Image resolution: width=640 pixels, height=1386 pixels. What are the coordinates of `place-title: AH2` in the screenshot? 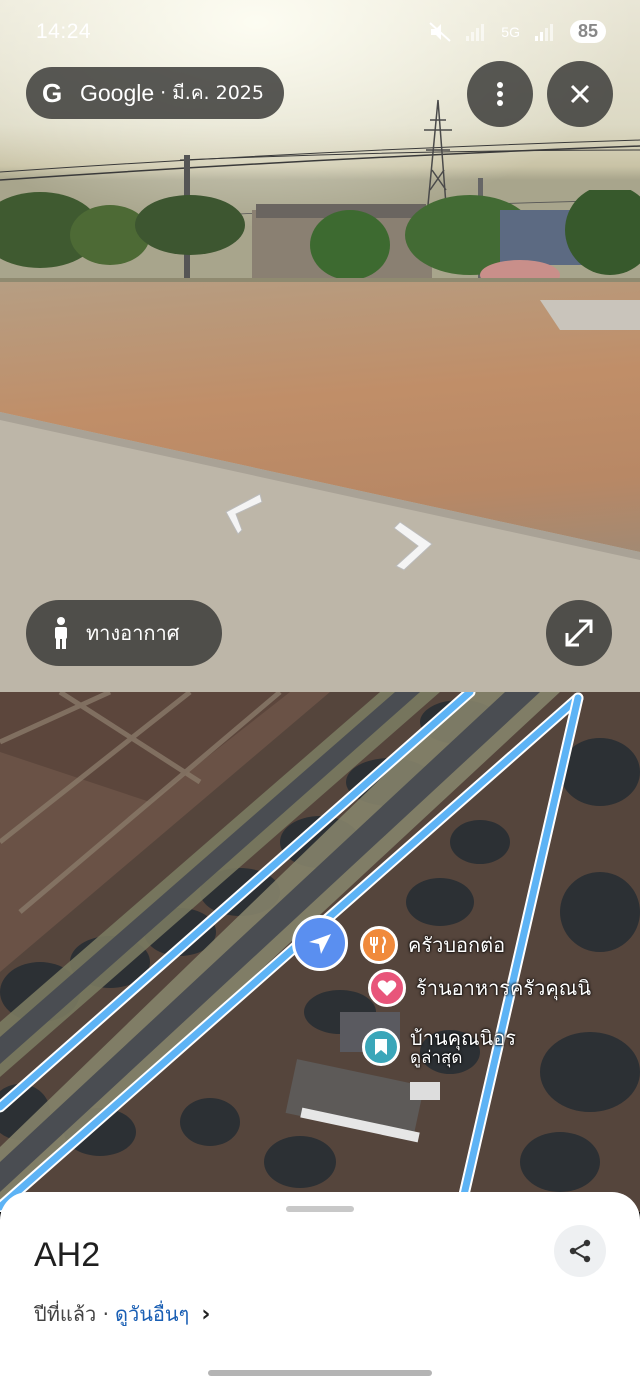 It's located at (67, 1255).